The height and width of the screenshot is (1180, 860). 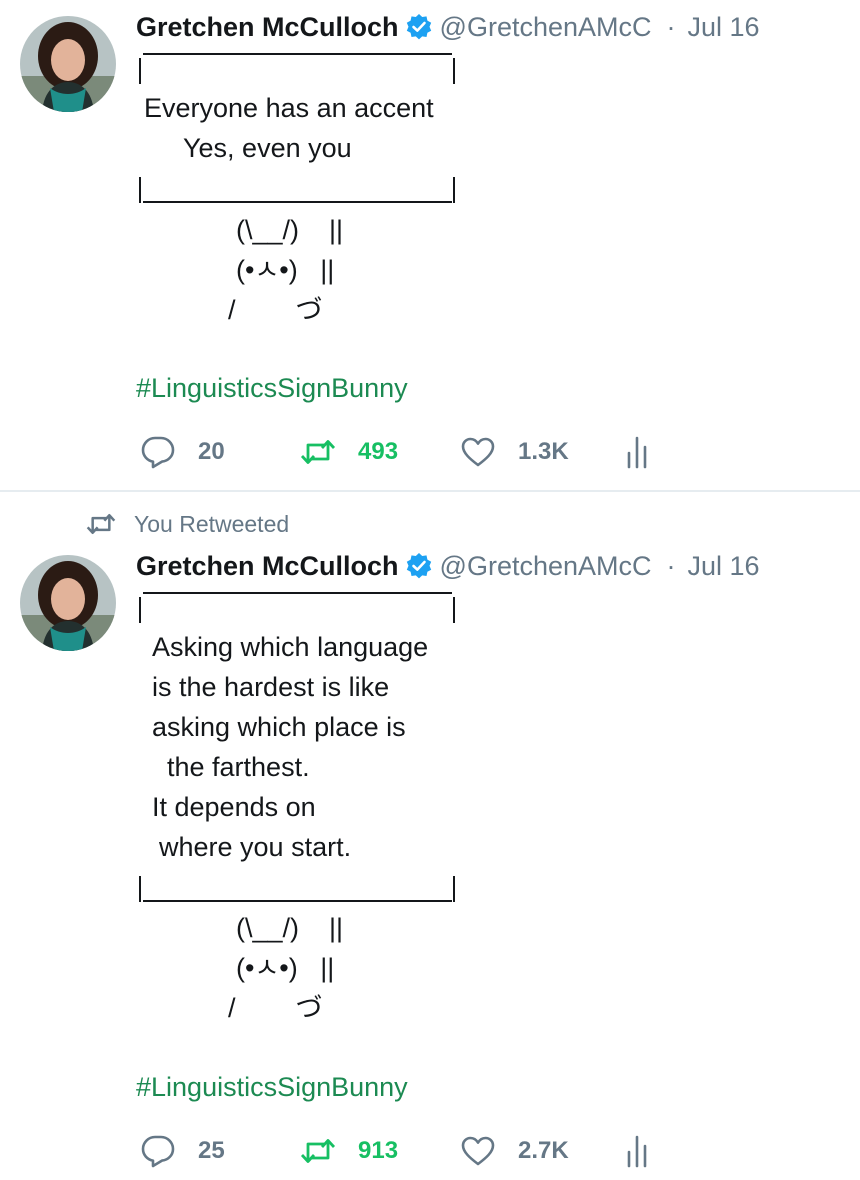 I want to click on reply-count: 20, so click(x=211, y=451).